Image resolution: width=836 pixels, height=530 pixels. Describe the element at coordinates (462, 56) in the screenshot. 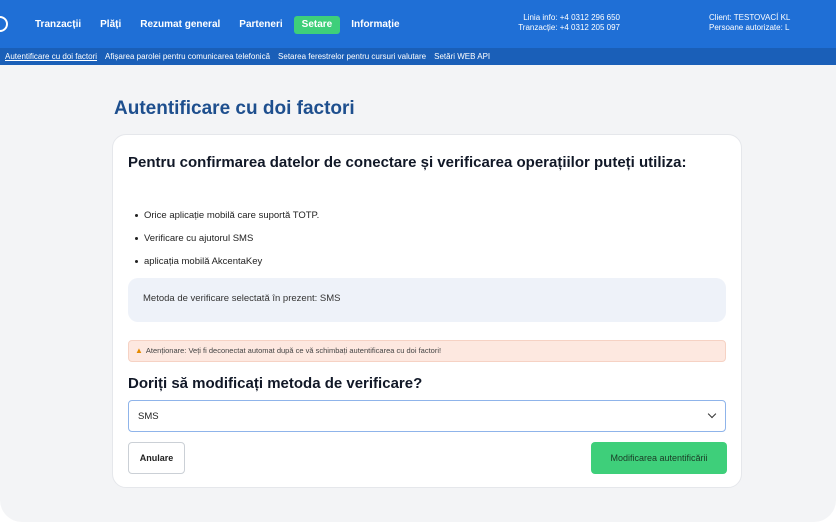

I see `subnav-item-web-api: Setări WEB API` at that location.